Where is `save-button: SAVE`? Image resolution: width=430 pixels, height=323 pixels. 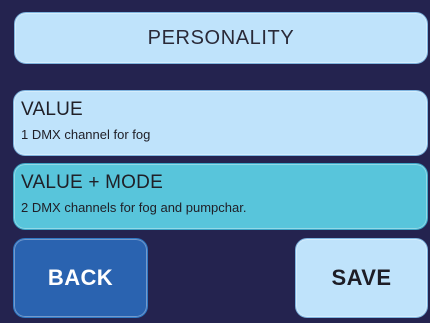 save-button: SAVE is located at coordinates (361, 278).